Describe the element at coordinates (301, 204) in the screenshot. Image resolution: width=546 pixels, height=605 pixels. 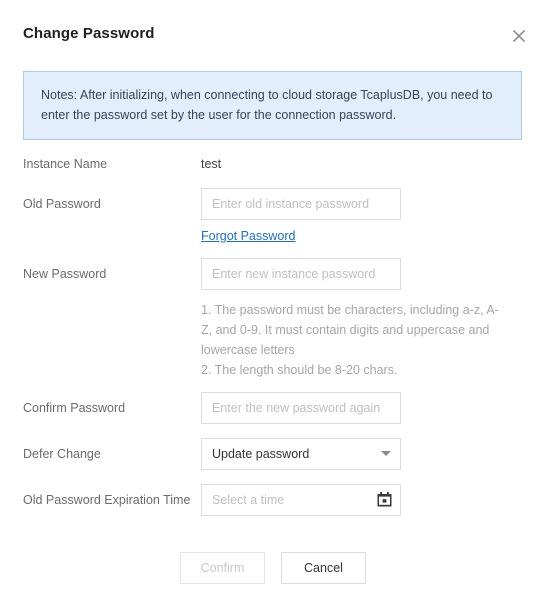
I see `old-password-input` at that location.